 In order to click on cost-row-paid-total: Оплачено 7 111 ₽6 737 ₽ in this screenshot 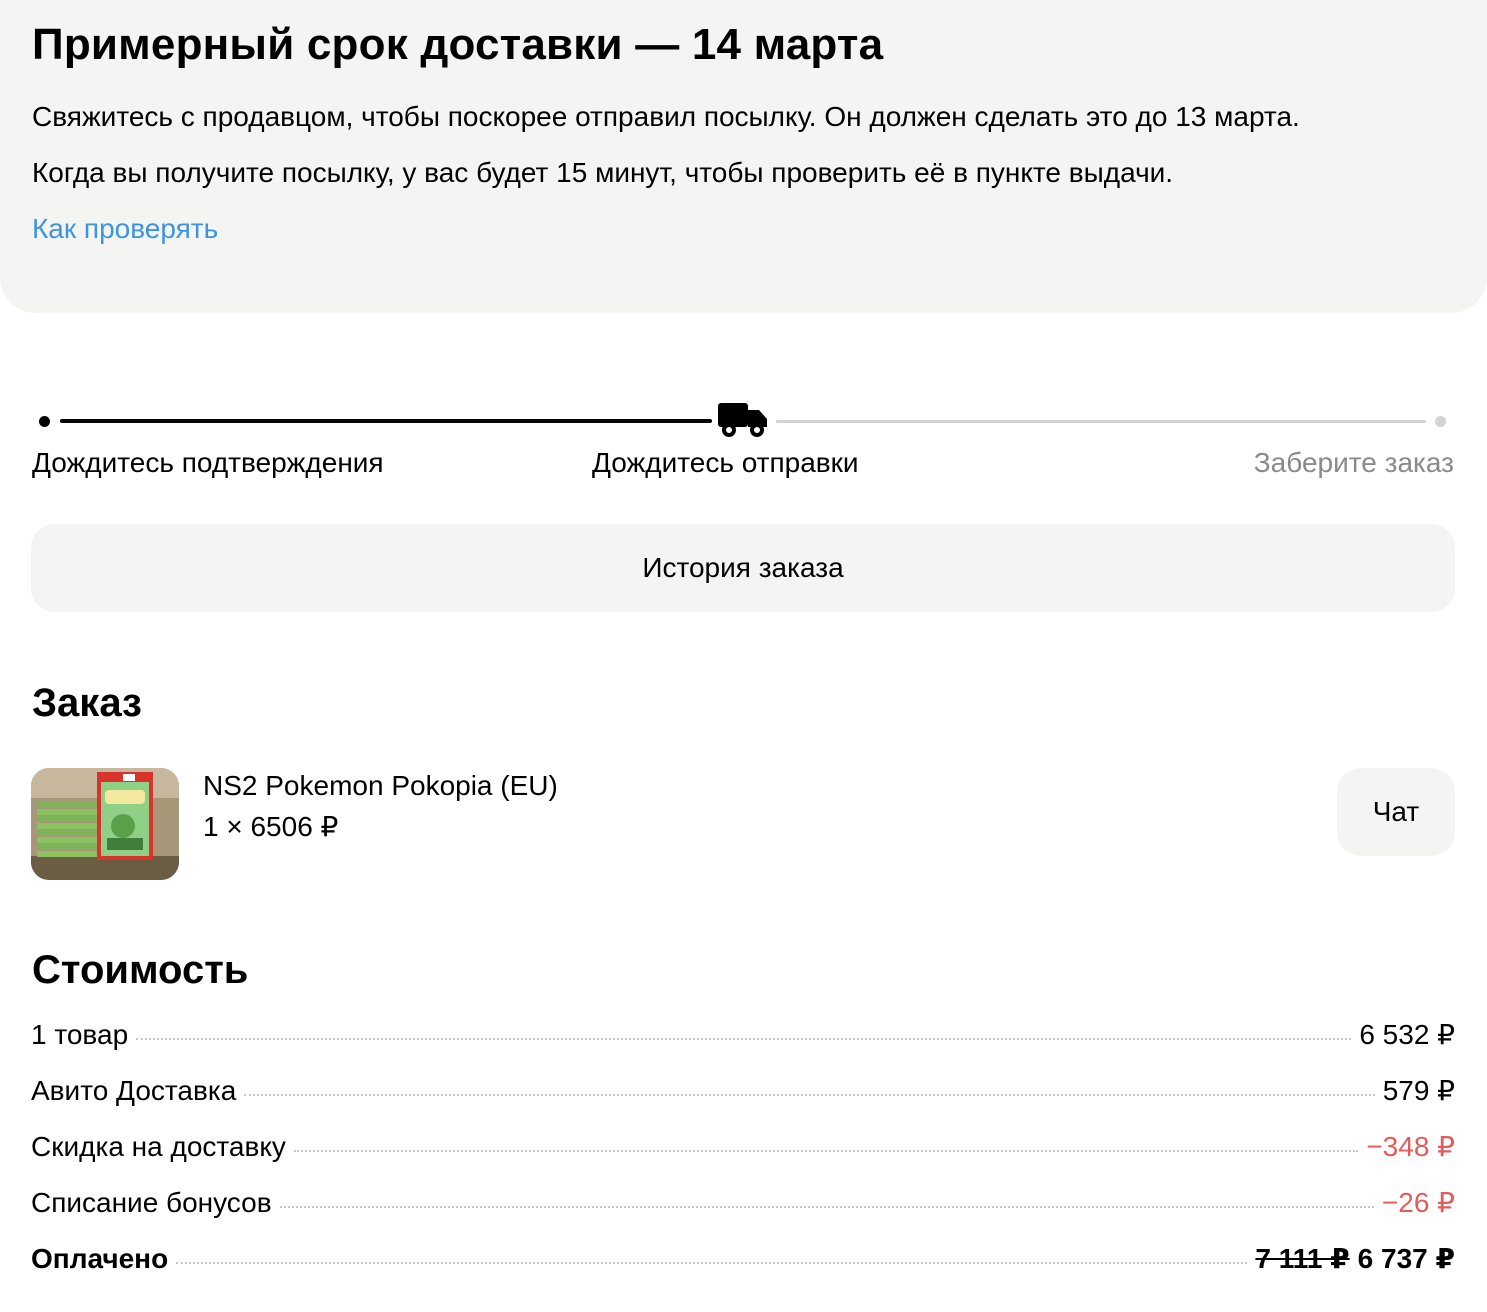, I will do `click(743, 1270)`.